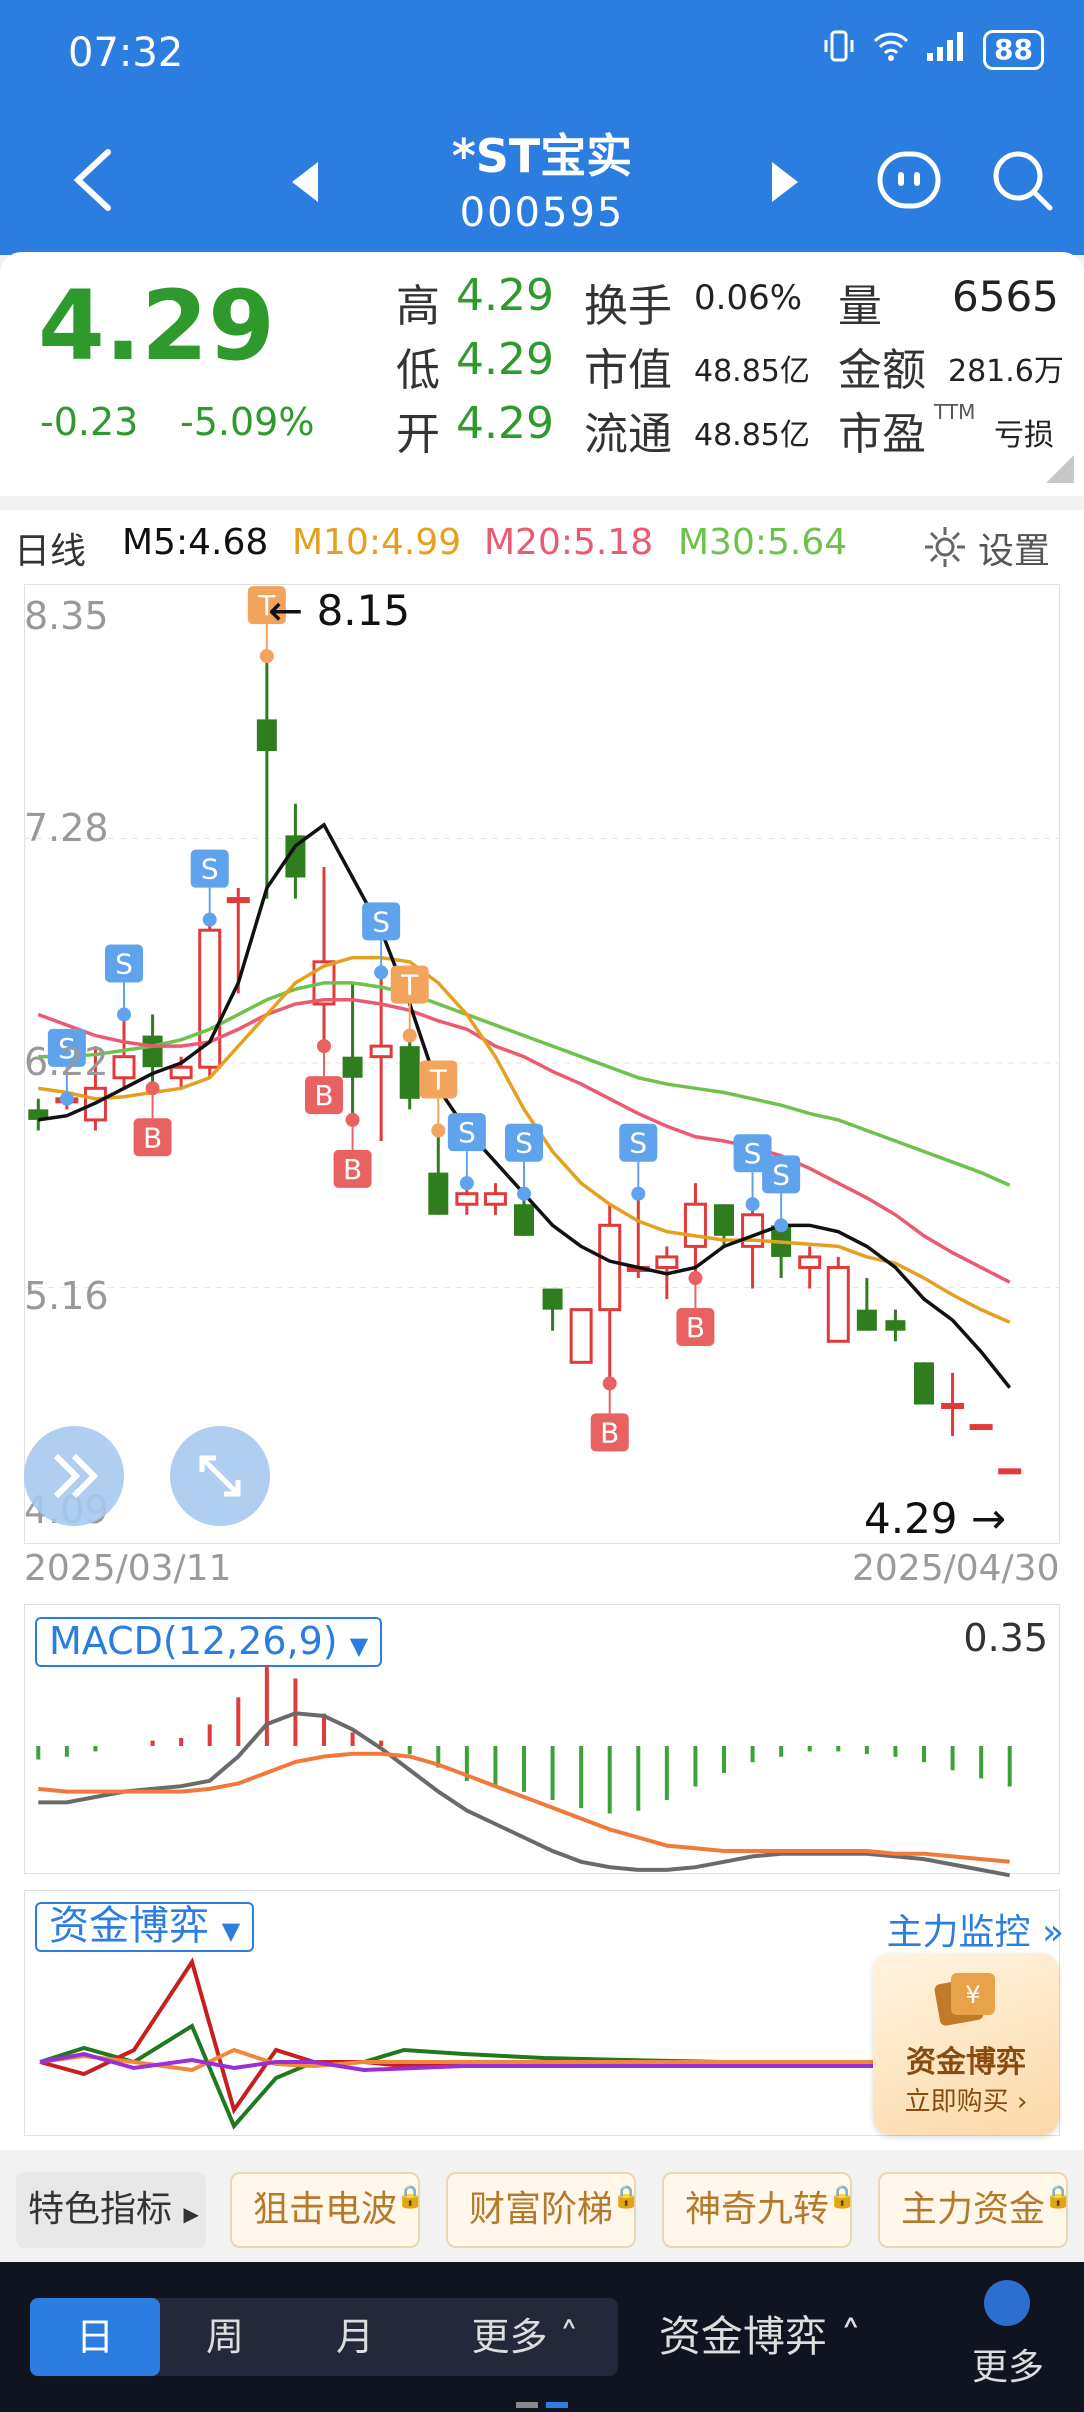  I want to click on more-label: 更多, so click(1008, 2364).